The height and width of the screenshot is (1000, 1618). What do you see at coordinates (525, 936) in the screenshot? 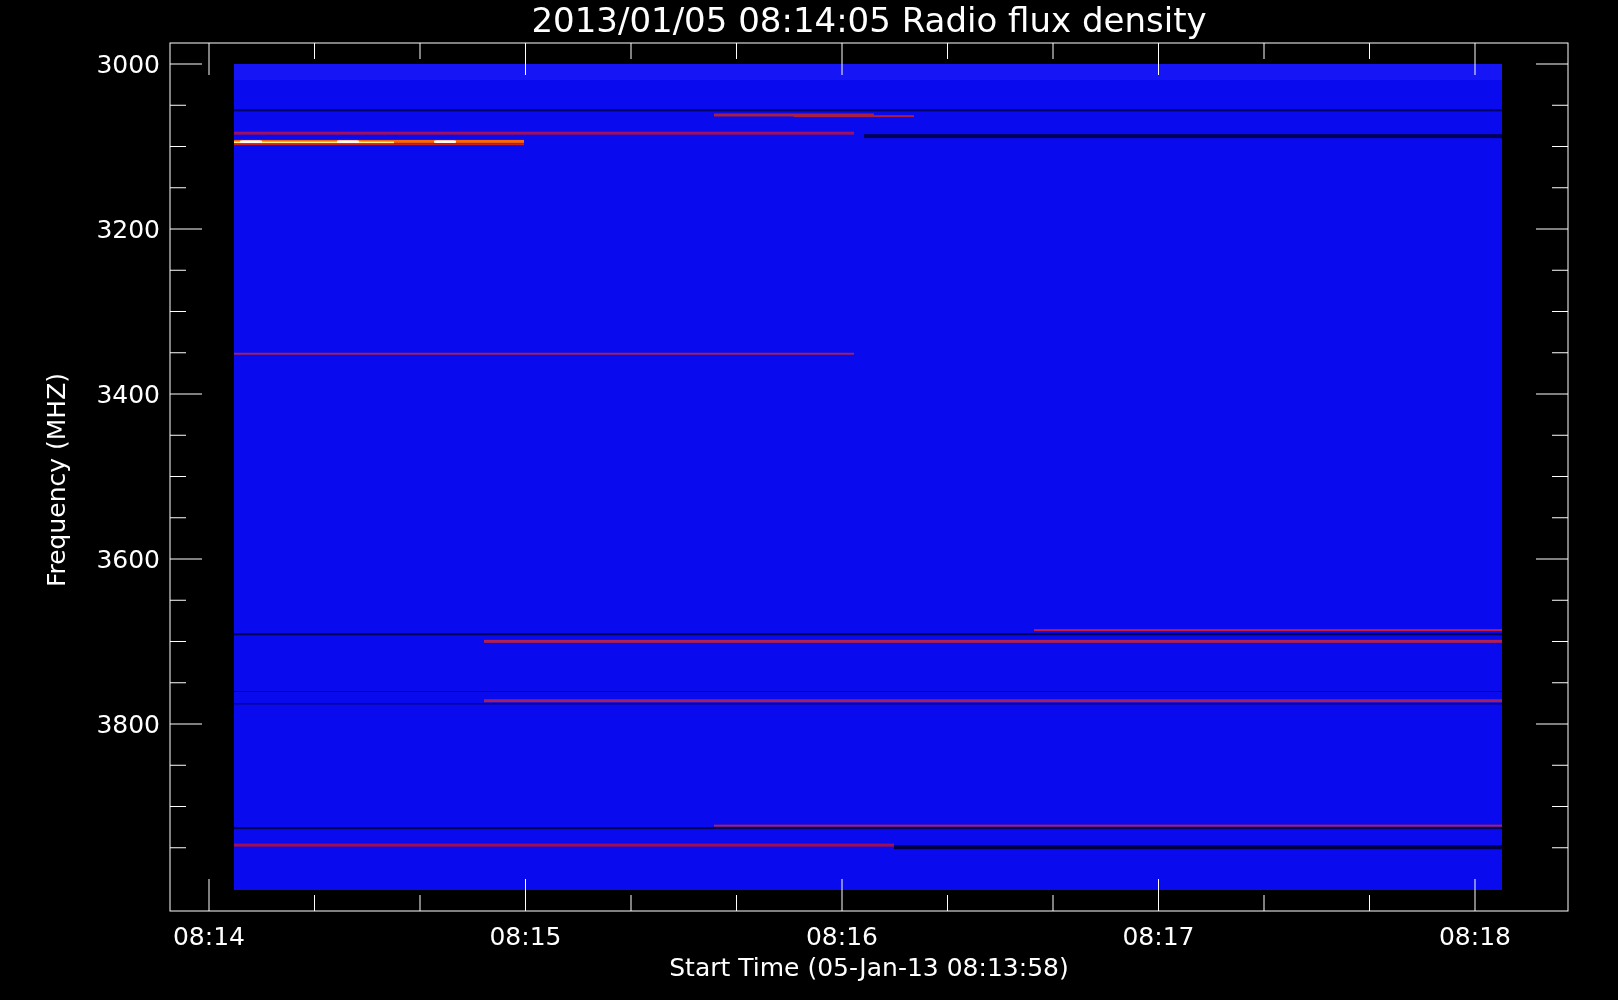
I see `x-tick-label: 08:15` at bounding box center [525, 936].